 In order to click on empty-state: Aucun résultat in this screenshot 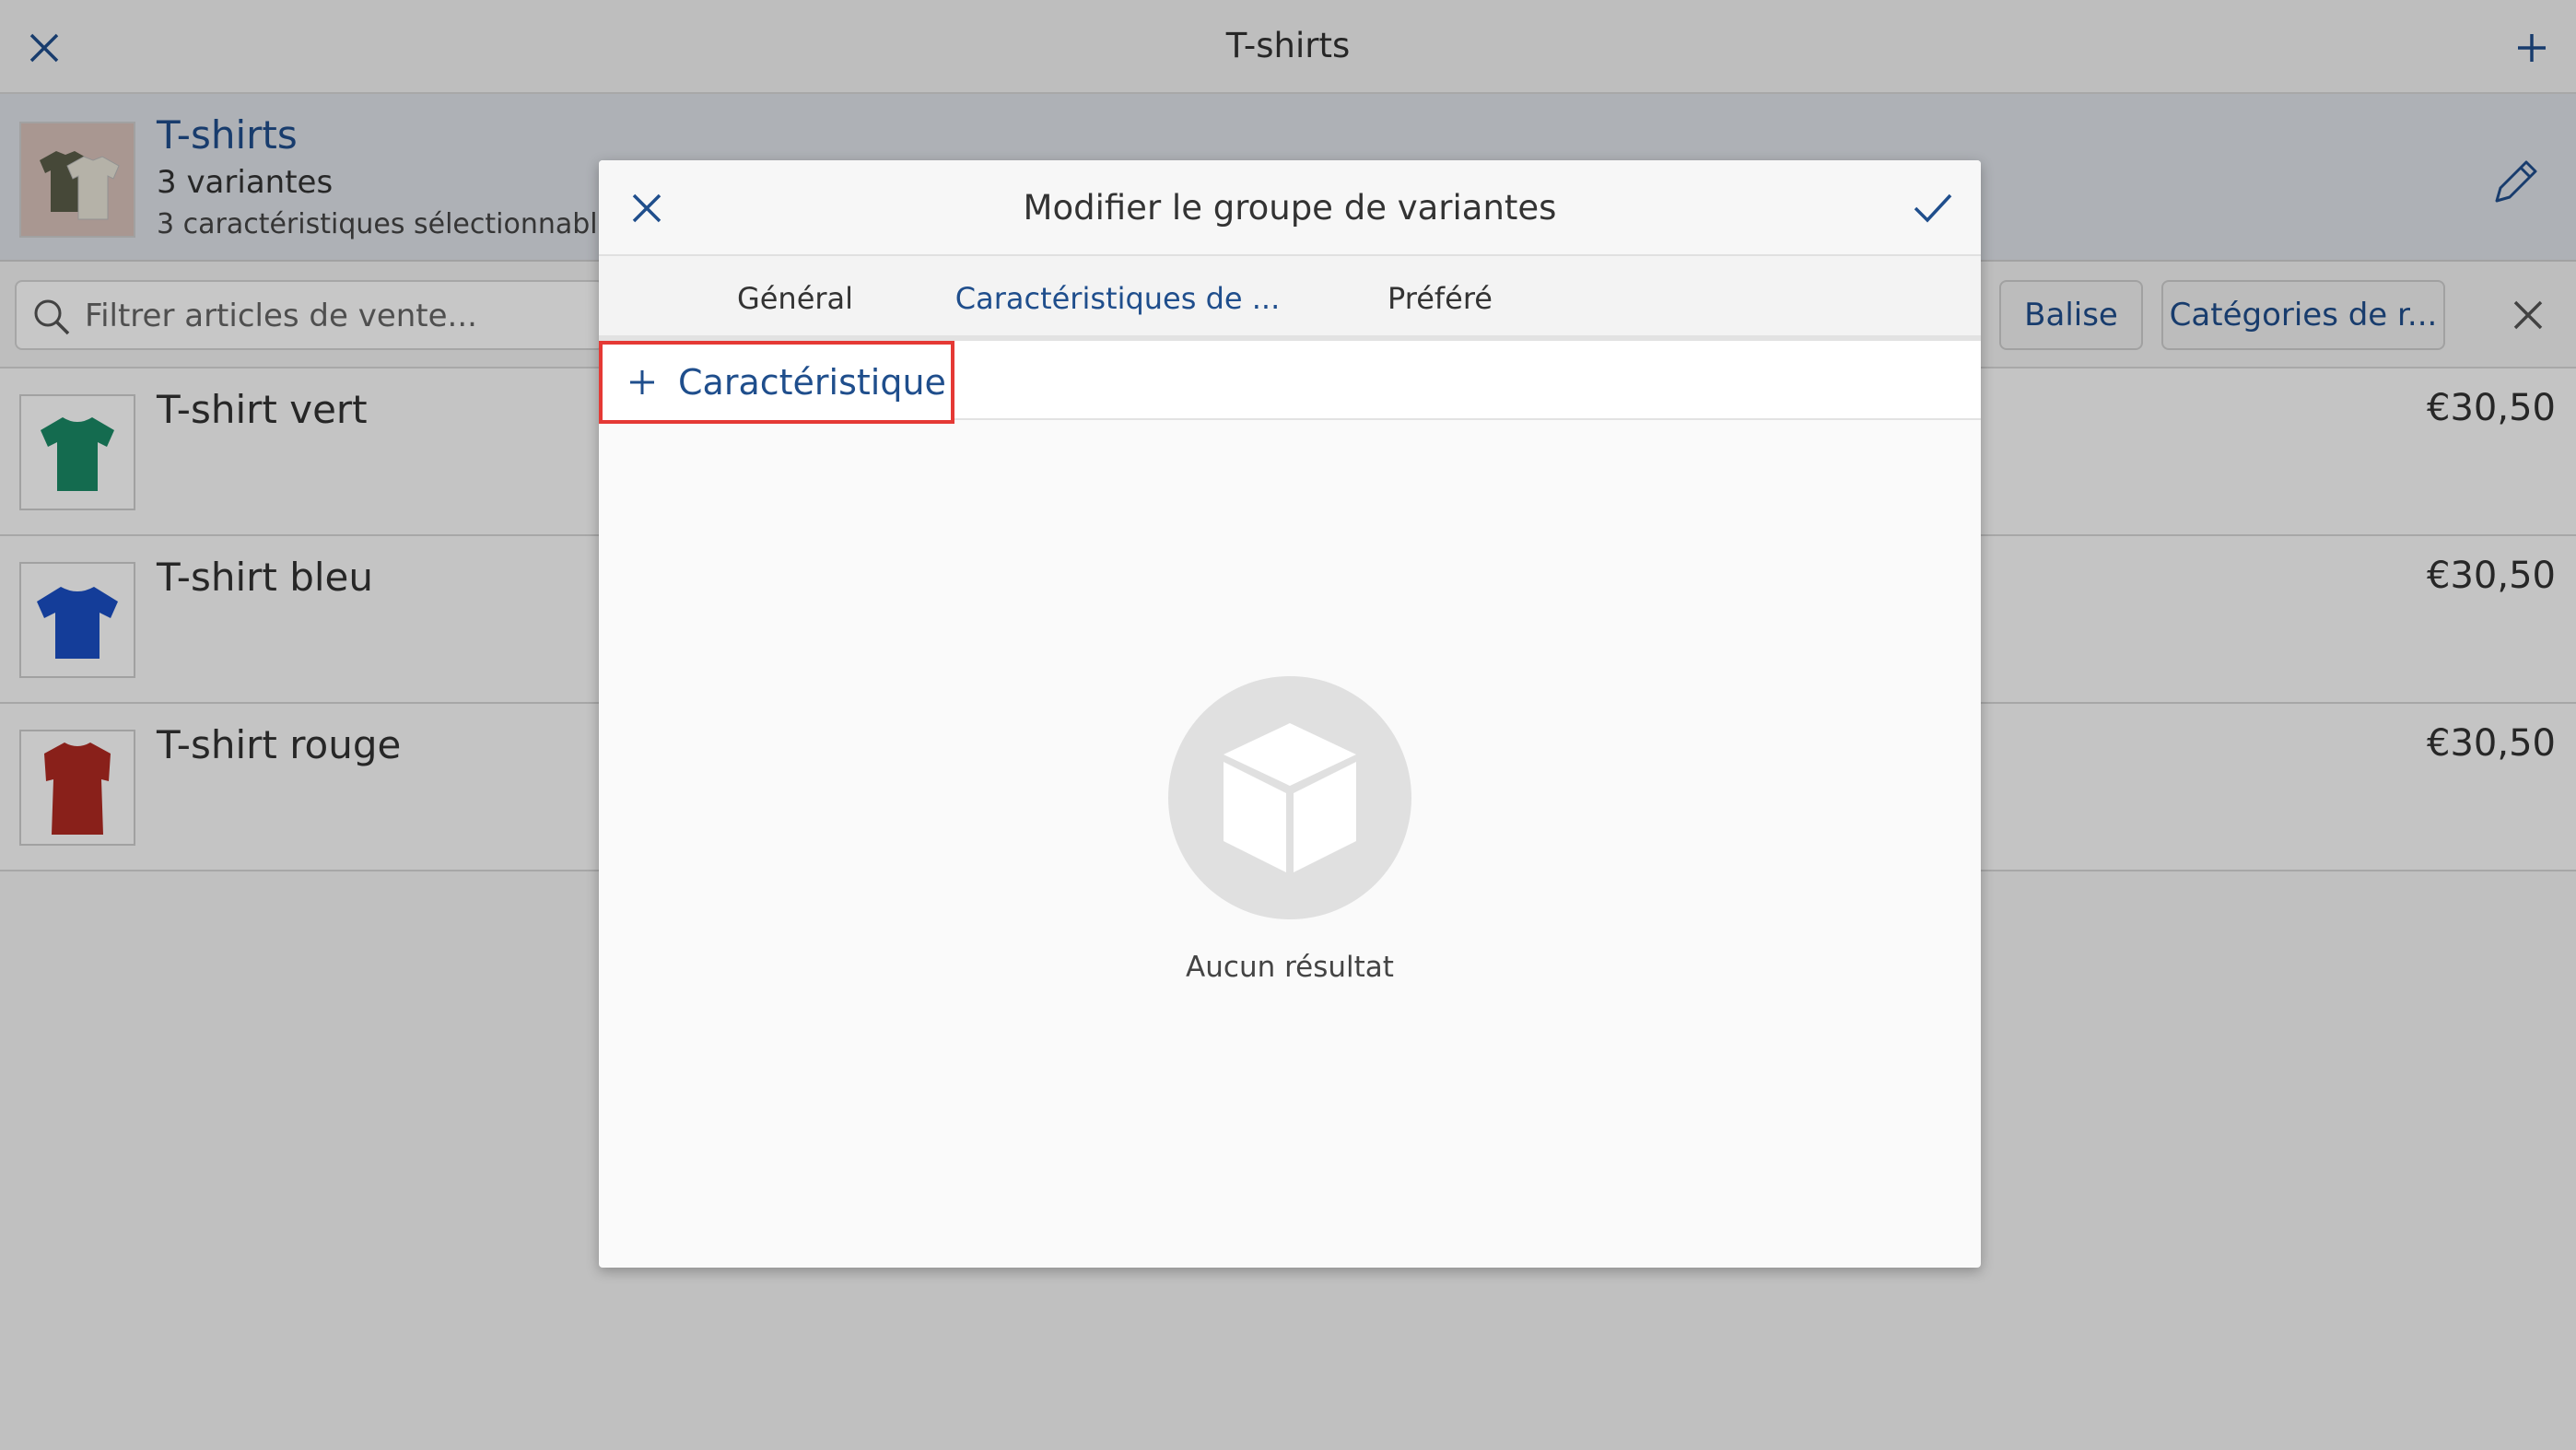, I will do `click(1290, 830)`.